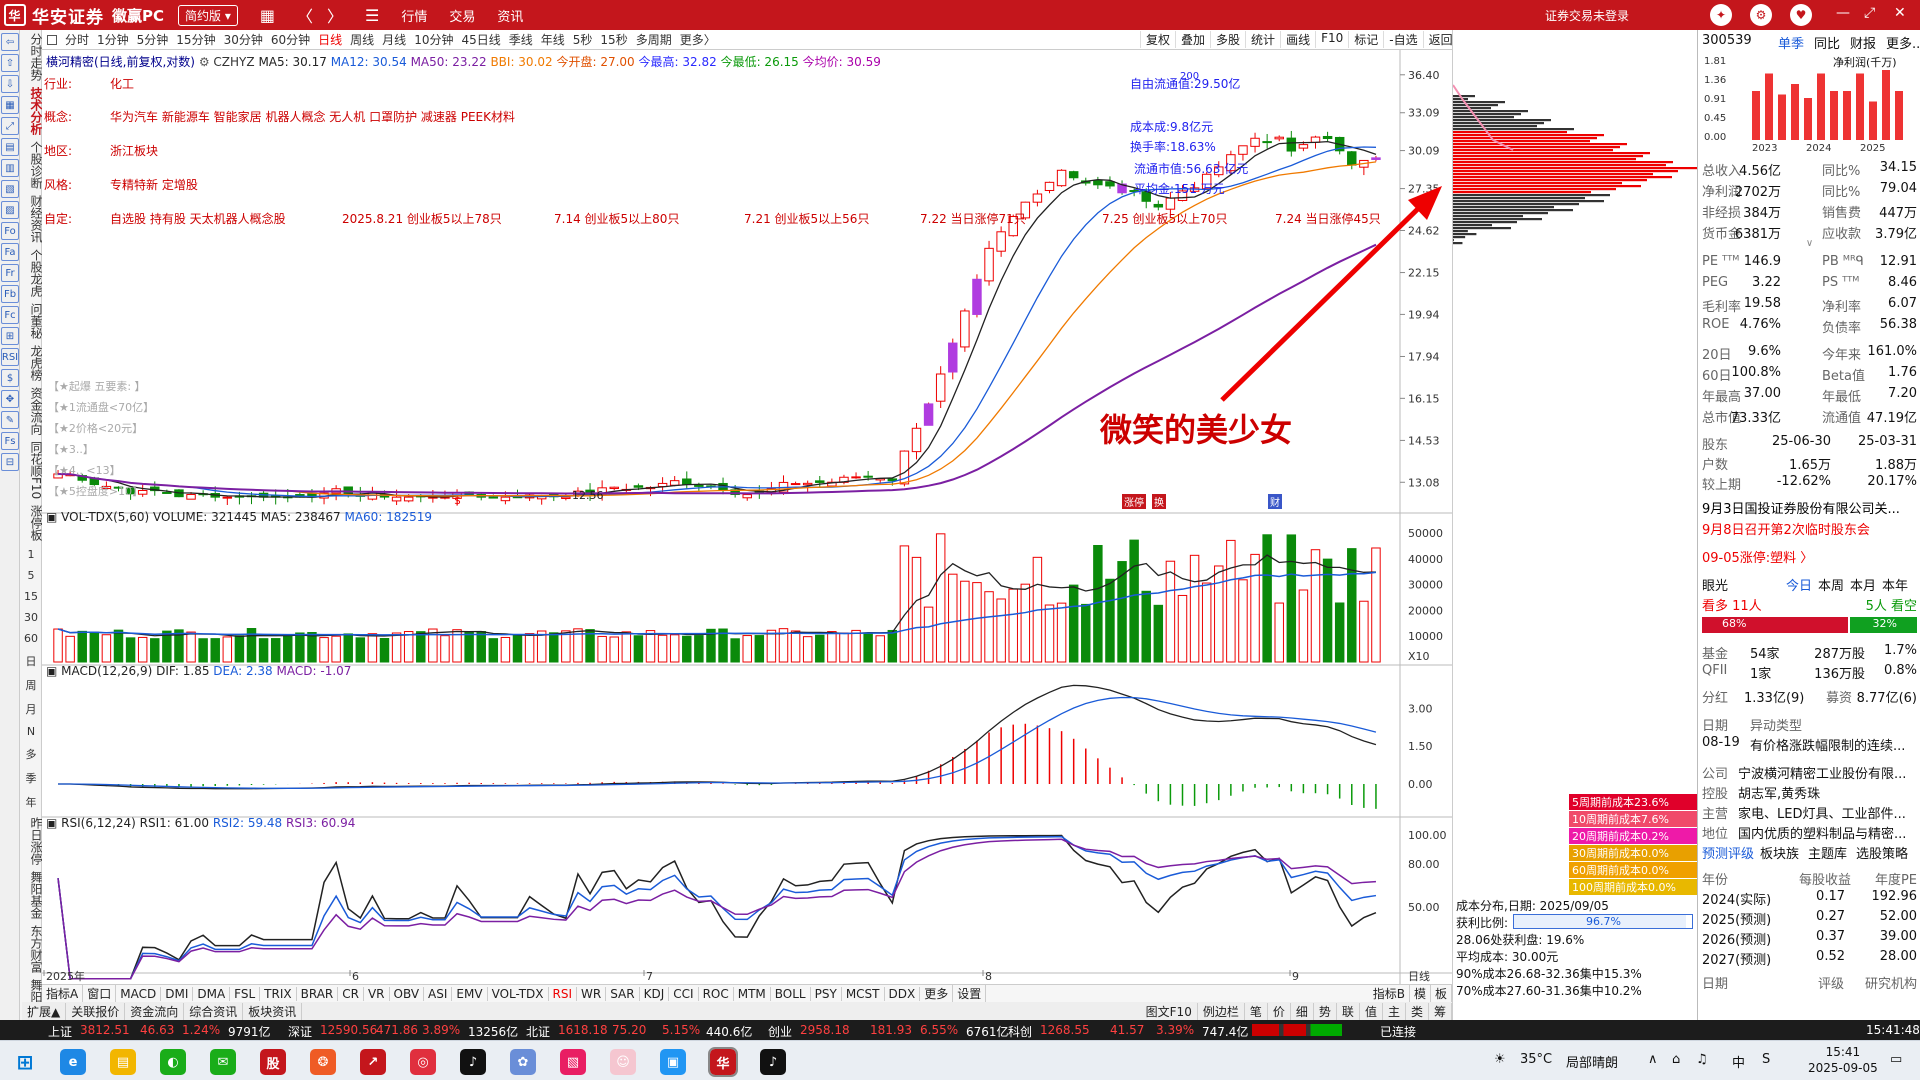  Describe the element at coordinates (10, 441) in the screenshot. I see `left-tool-icon-19: Fs` at that location.